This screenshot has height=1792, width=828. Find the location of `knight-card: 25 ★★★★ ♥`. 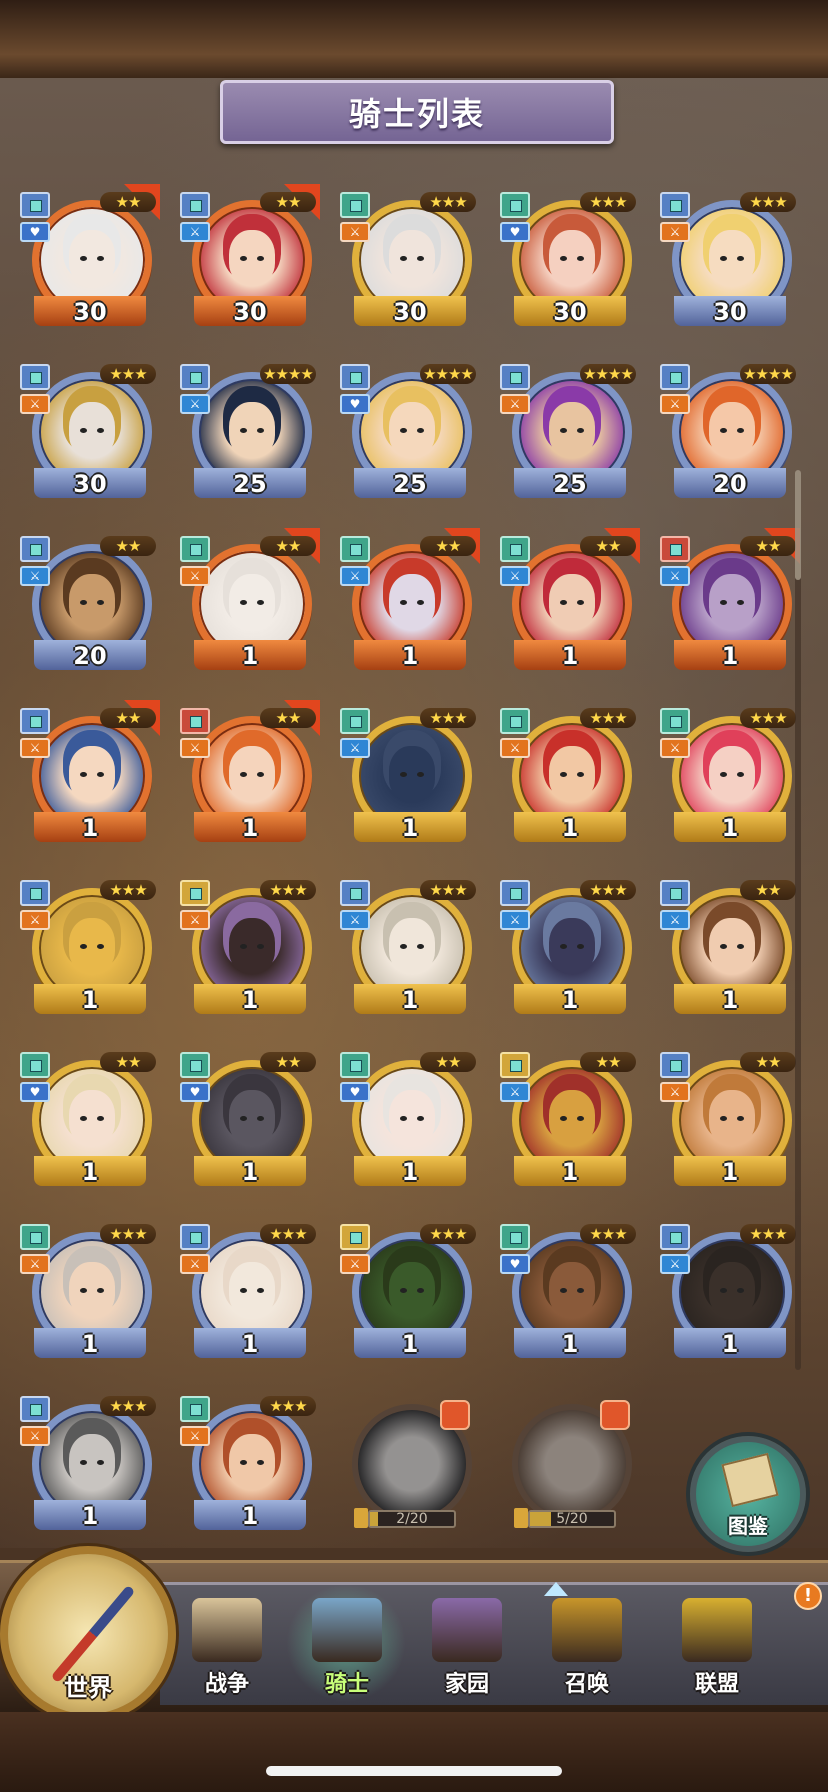

knight-card: 25 ★★★★ ♥ is located at coordinates (408, 435).